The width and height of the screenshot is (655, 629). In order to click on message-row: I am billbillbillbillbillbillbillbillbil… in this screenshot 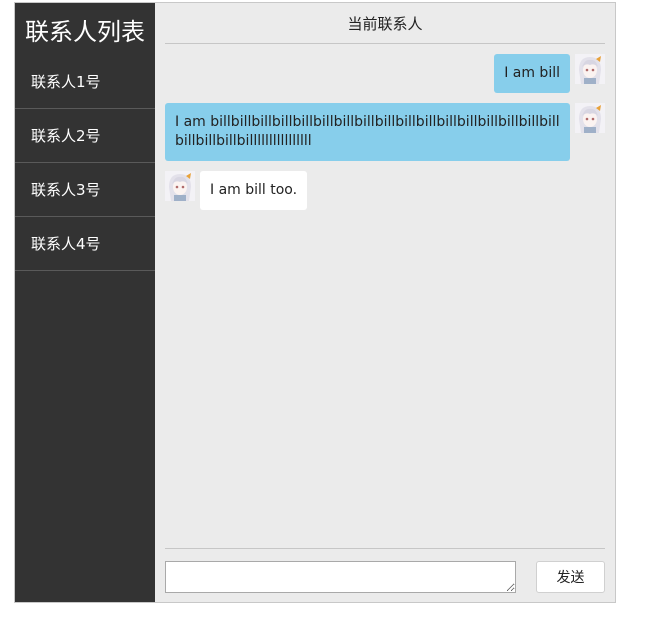, I will do `click(385, 132)`.